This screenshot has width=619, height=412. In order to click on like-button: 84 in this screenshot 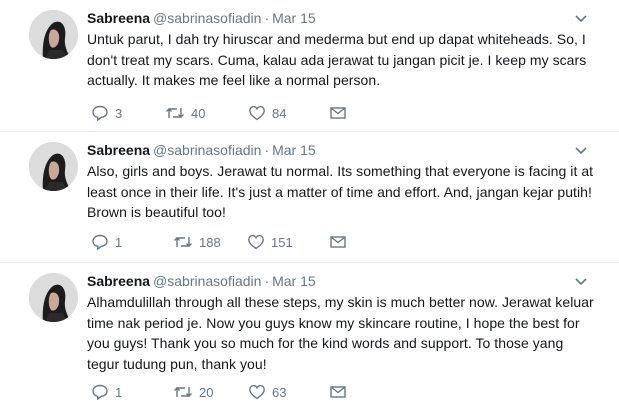, I will do `click(267, 113)`.